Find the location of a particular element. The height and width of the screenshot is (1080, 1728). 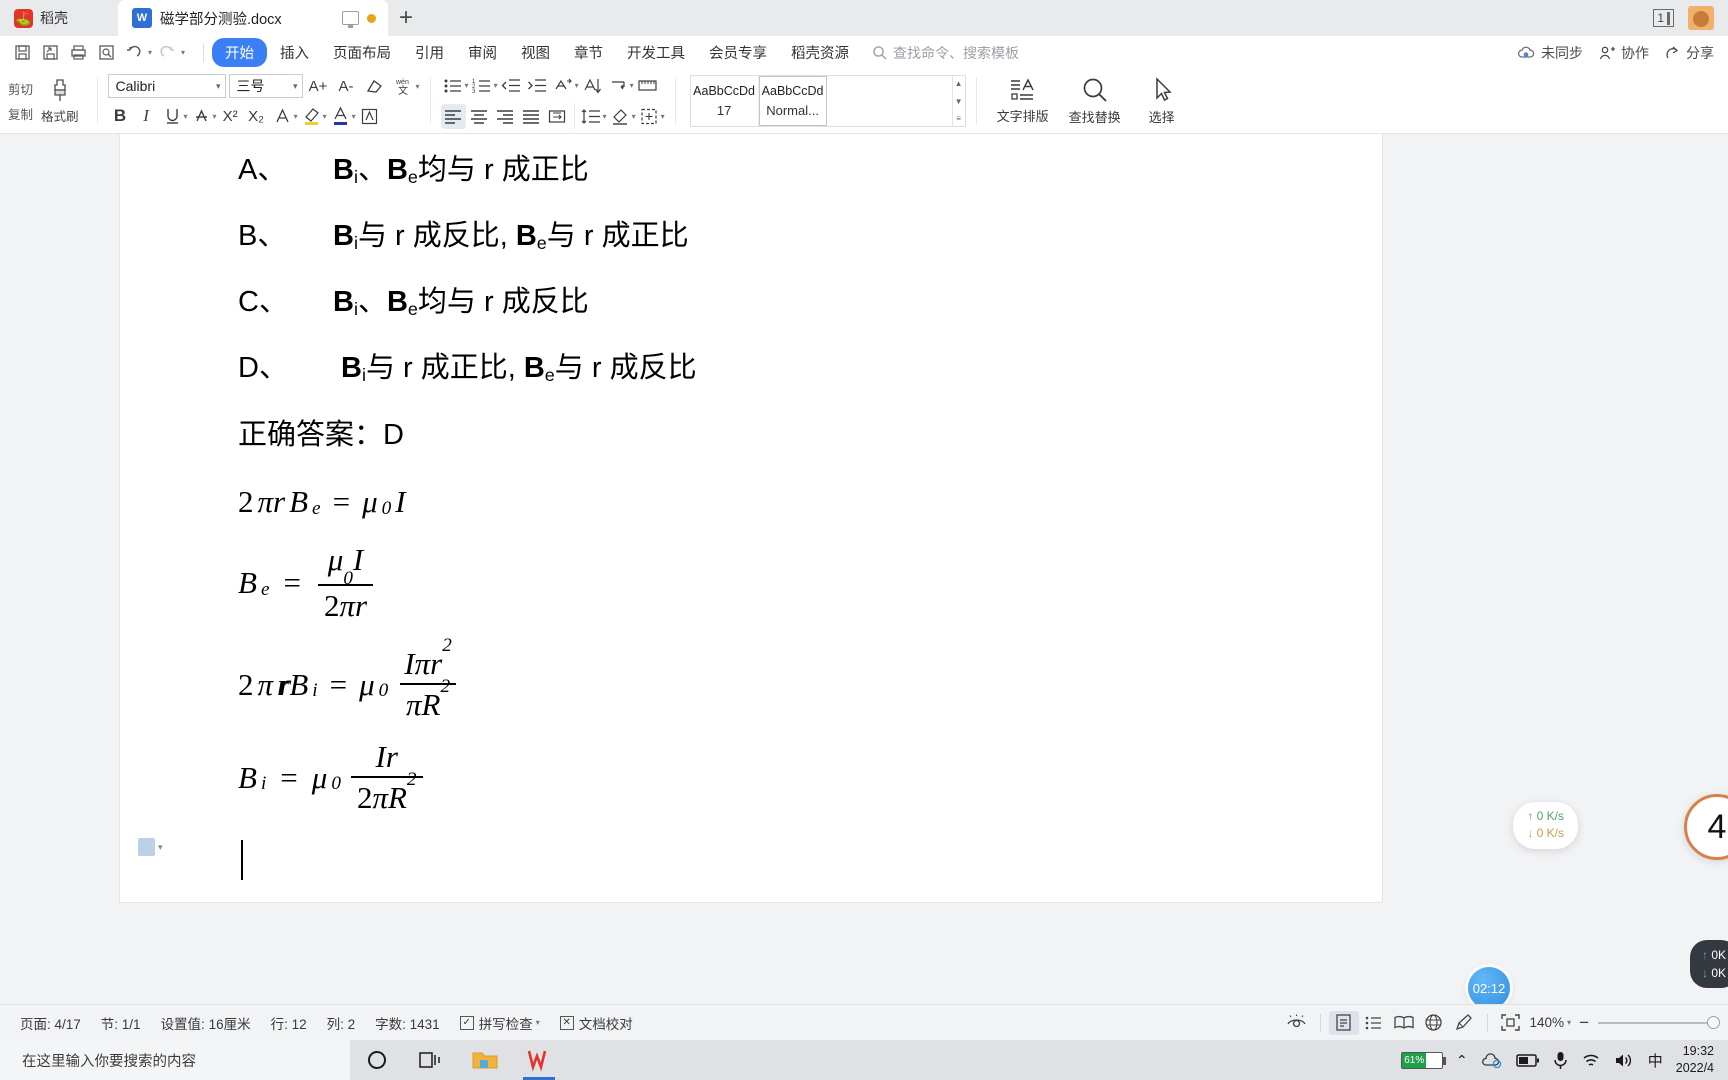

network-speed-widget: ↑ 0 K/s ↓ 0 K/s is located at coordinates (1545, 825).